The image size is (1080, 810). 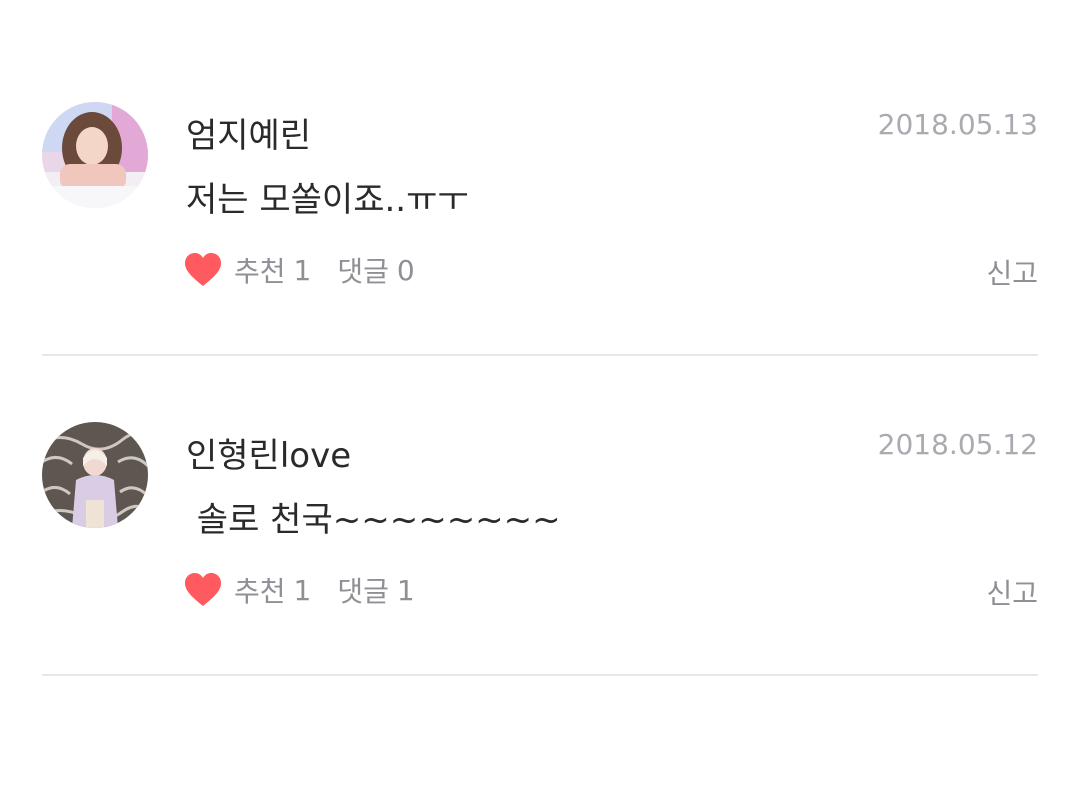 I want to click on comment-actions: 추천 1 댓글 1, so click(x=299, y=590).